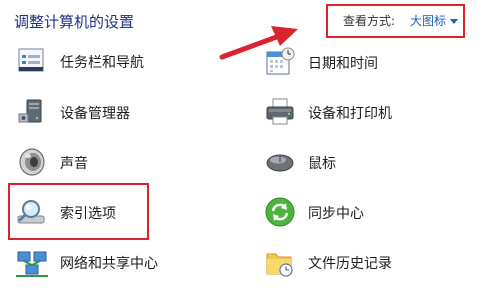 This screenshot has height=291, width=493. Describe the element at coordinates (280, 212) in the screenshot. I see `sync-icon` at that location.